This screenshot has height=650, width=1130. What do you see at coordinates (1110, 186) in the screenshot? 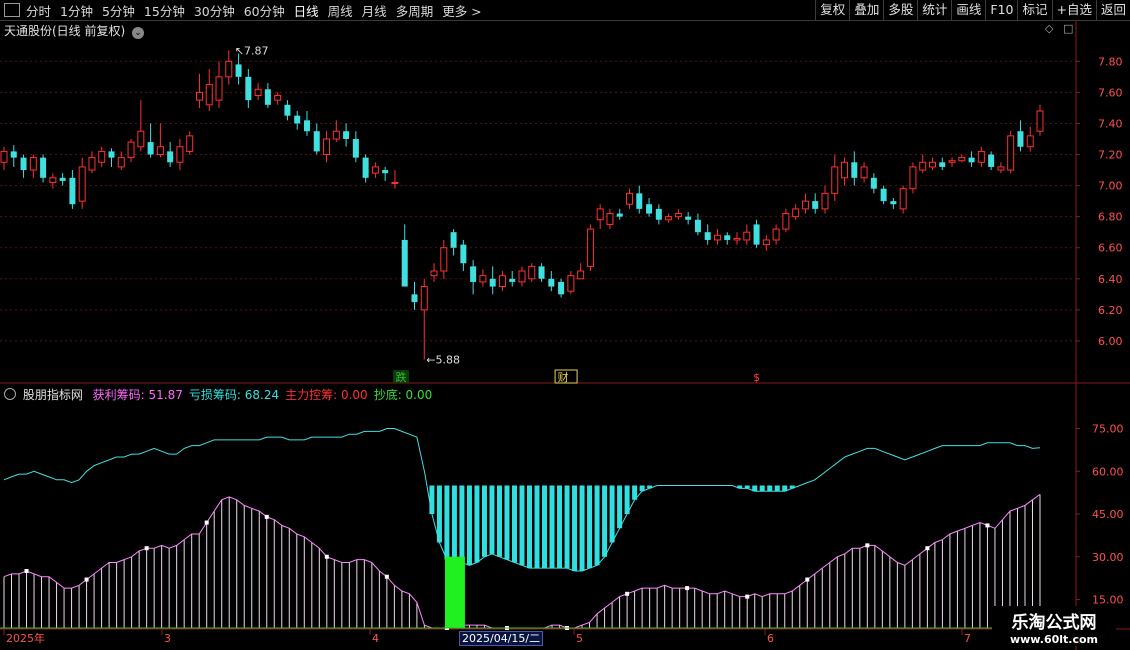
I see `price-tick-label: 7.00` at bounding box center [1110, 186].